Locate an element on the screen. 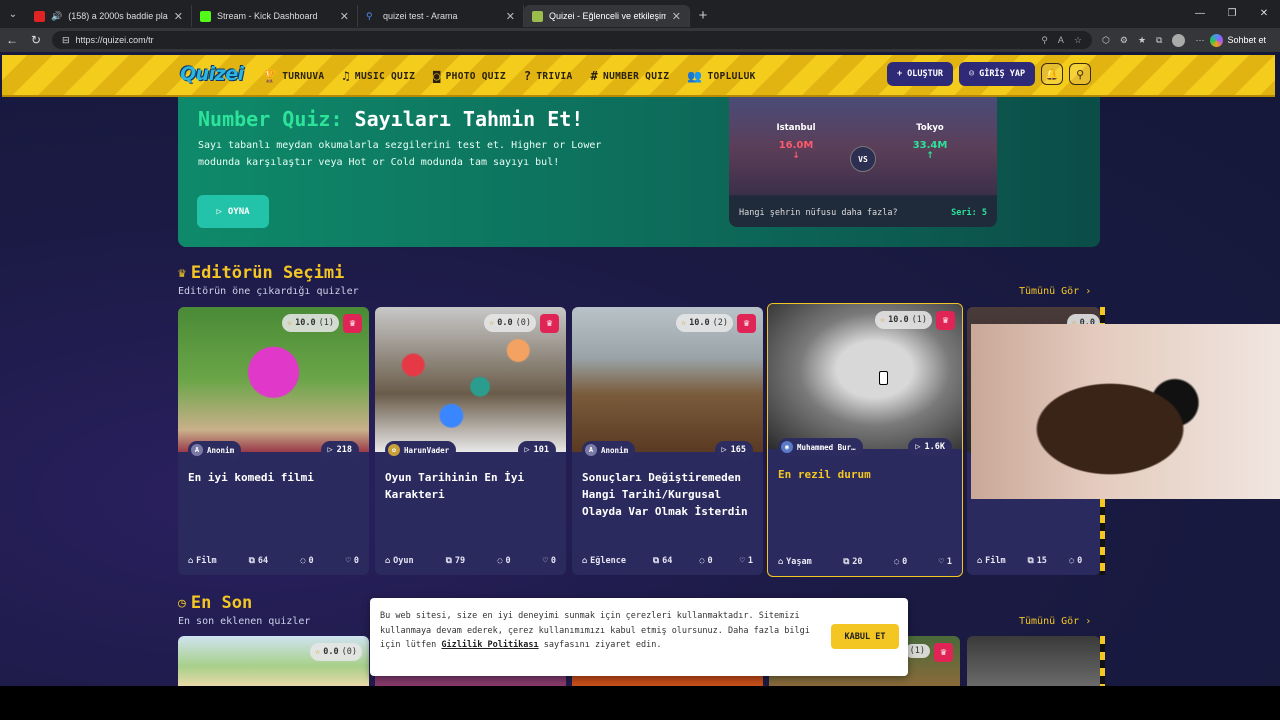  login-button: ☺ GİRİŞ YAP is located at coordinates (997, 74).